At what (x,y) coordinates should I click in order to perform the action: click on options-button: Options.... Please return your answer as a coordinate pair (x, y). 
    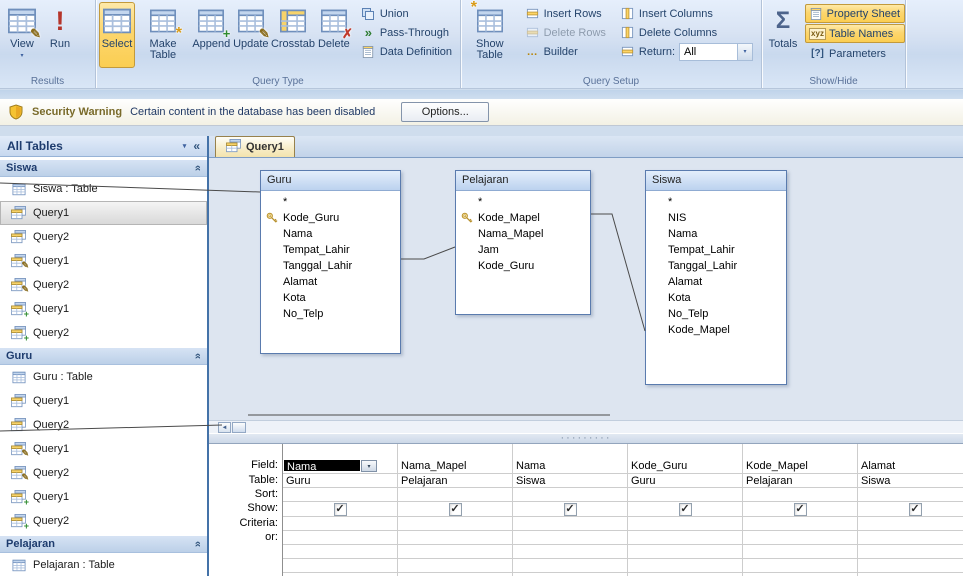
    Looking at the image, I should click on (445, 112).